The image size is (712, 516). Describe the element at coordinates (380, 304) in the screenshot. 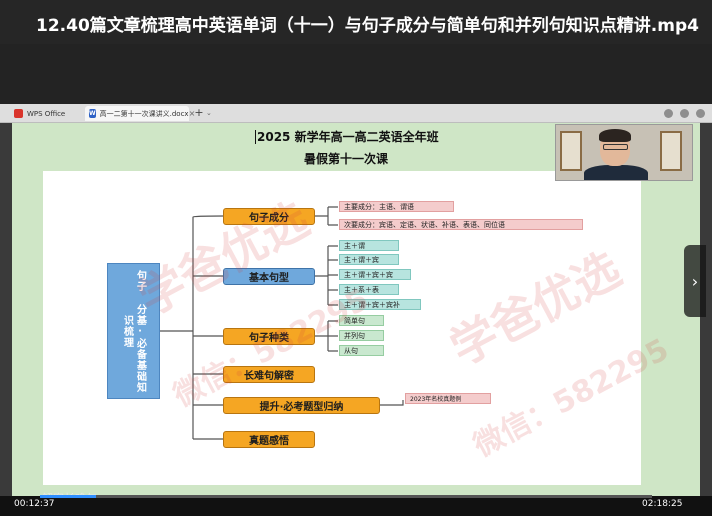

I see `mindmap-leaf: 主＋谓＋宾＋宾补` at that location.